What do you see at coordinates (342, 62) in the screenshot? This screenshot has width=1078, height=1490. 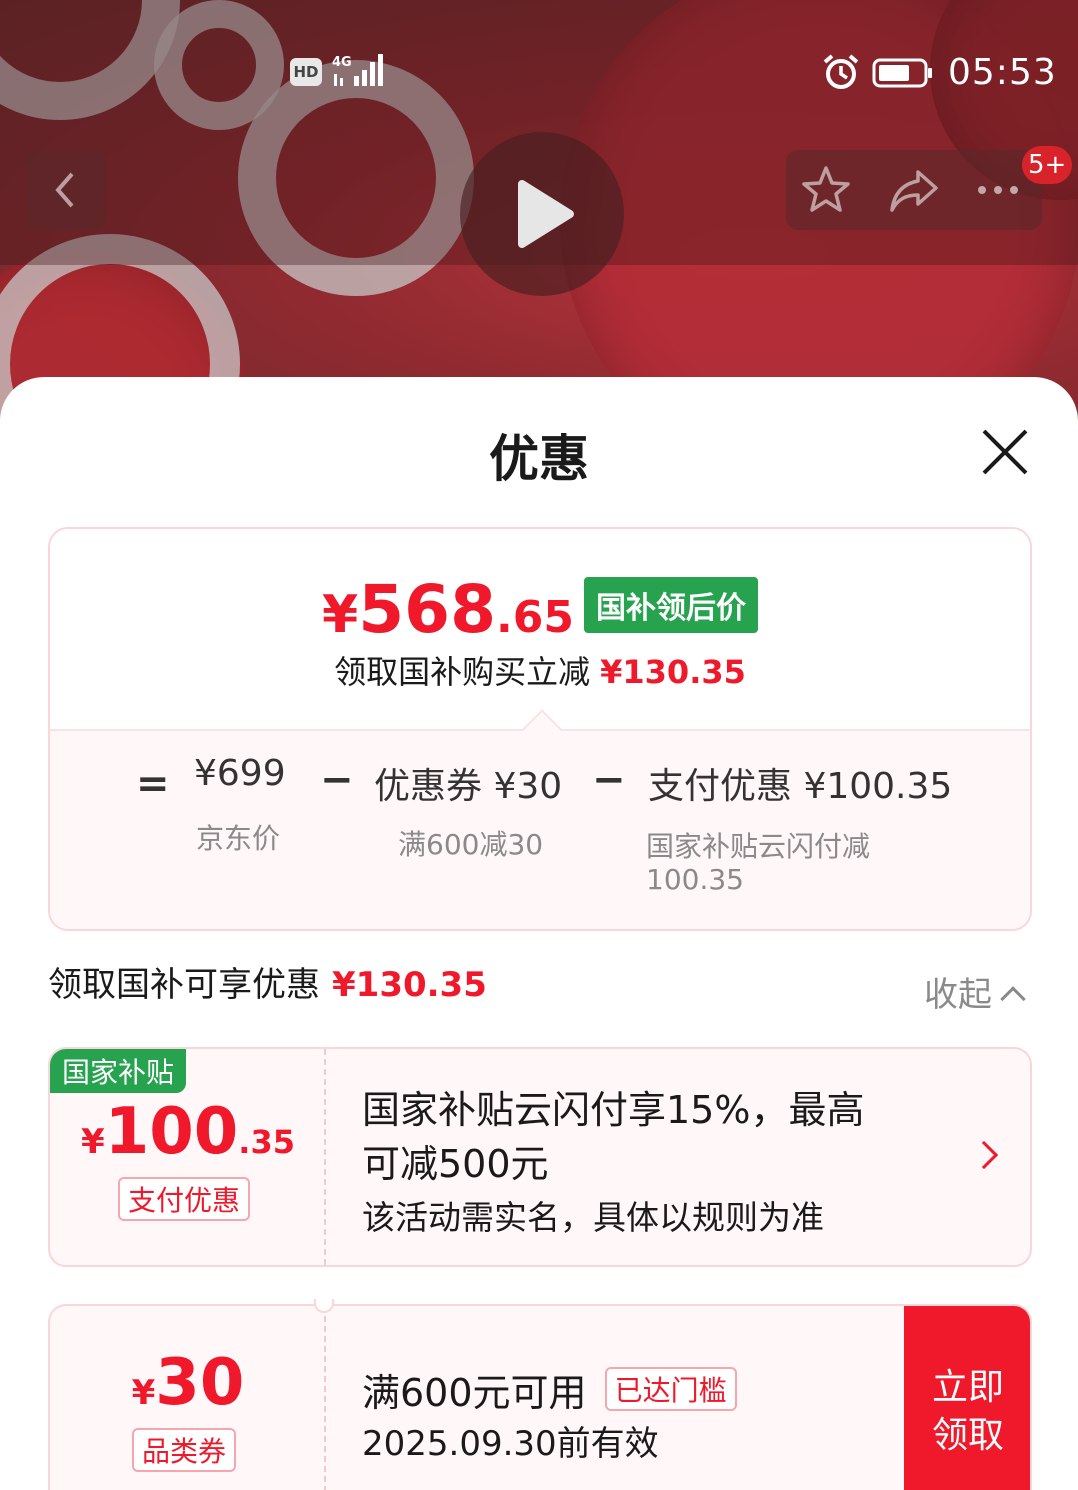 I see `network-type-label: 4G` at bounding box center [342, 62].